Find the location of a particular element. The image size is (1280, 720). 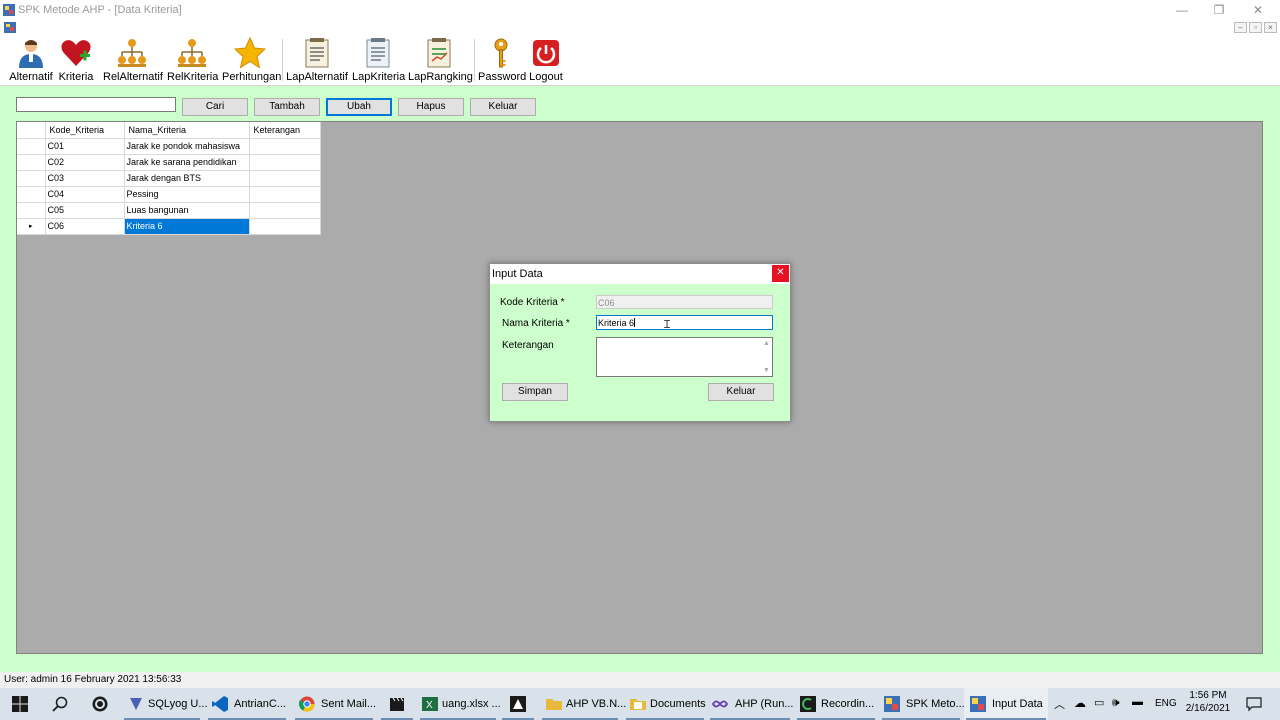

column-header: Kode_Kriteria is located at coordinates (85, 130).